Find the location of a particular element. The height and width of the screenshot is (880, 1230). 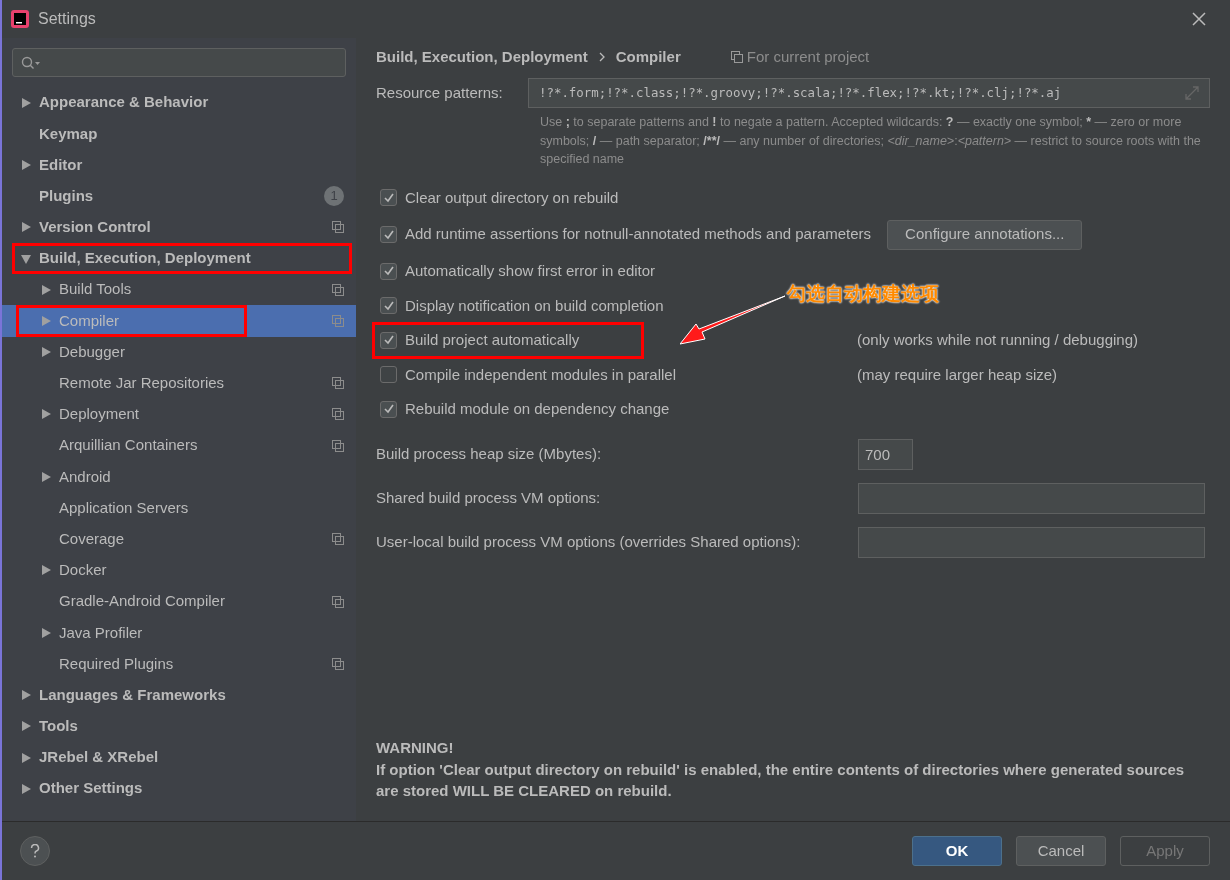

warning-title: WARNING! is located at coordinates (415, 747).